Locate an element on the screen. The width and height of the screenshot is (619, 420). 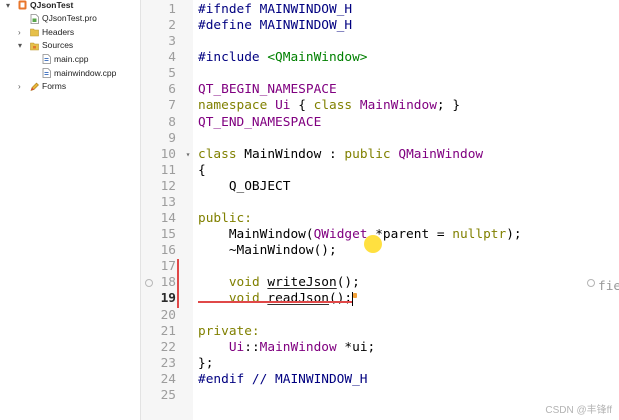
inline-hint-text: fie is located at coordinates (608, 285).